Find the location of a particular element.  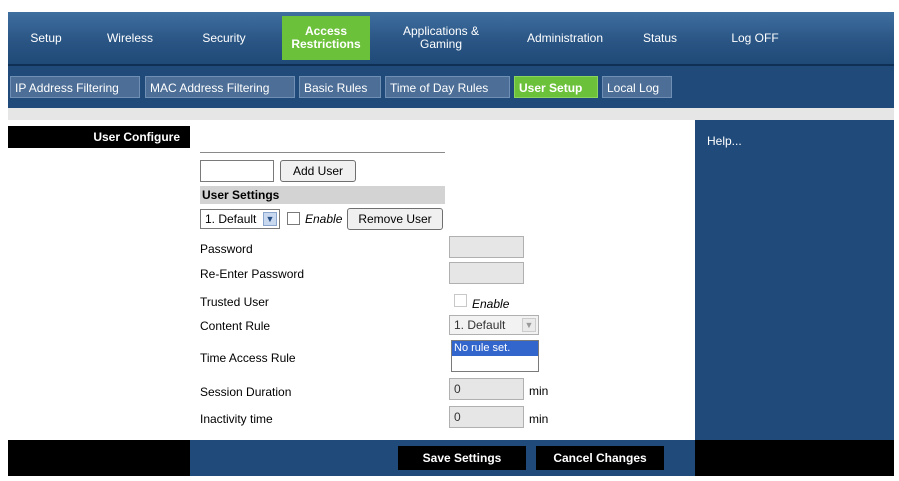

password-label: Password is located at coordinates (226, 249).